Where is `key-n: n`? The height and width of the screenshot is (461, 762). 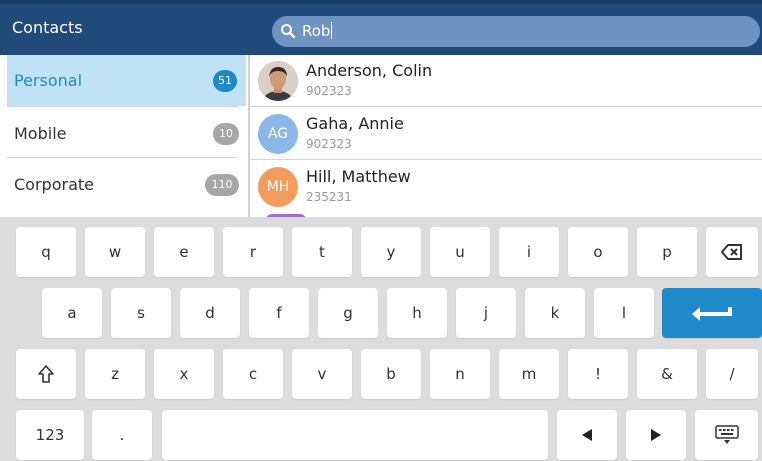 key-n: n is located at coordinates (460, 374).